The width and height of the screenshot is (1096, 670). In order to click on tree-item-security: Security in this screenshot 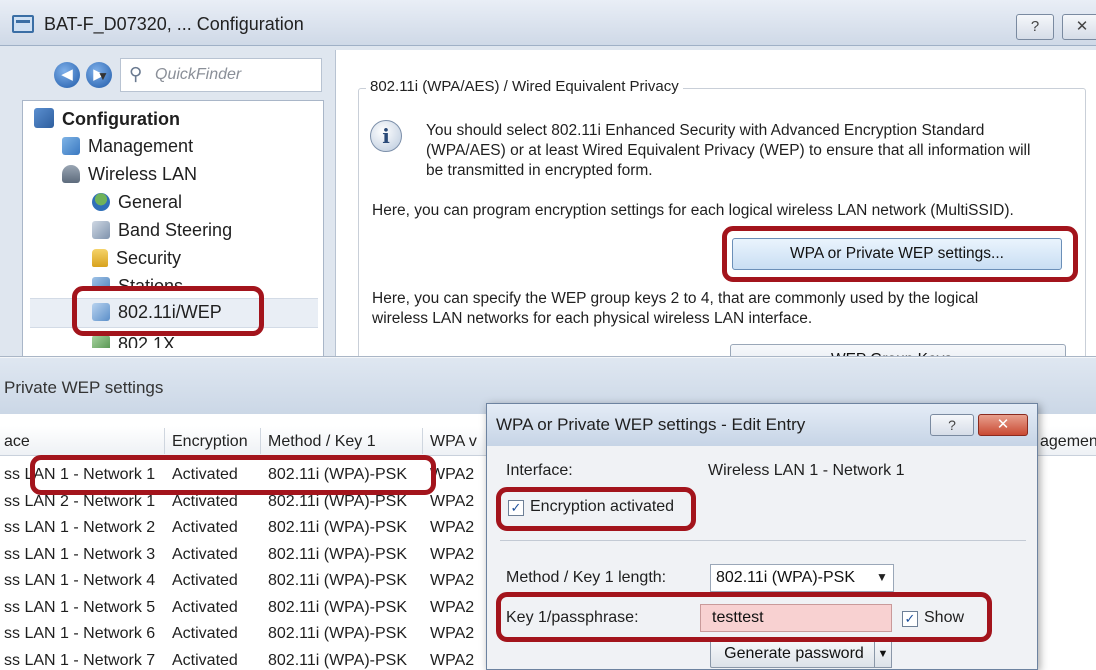, I will do `click(136, 258)`.